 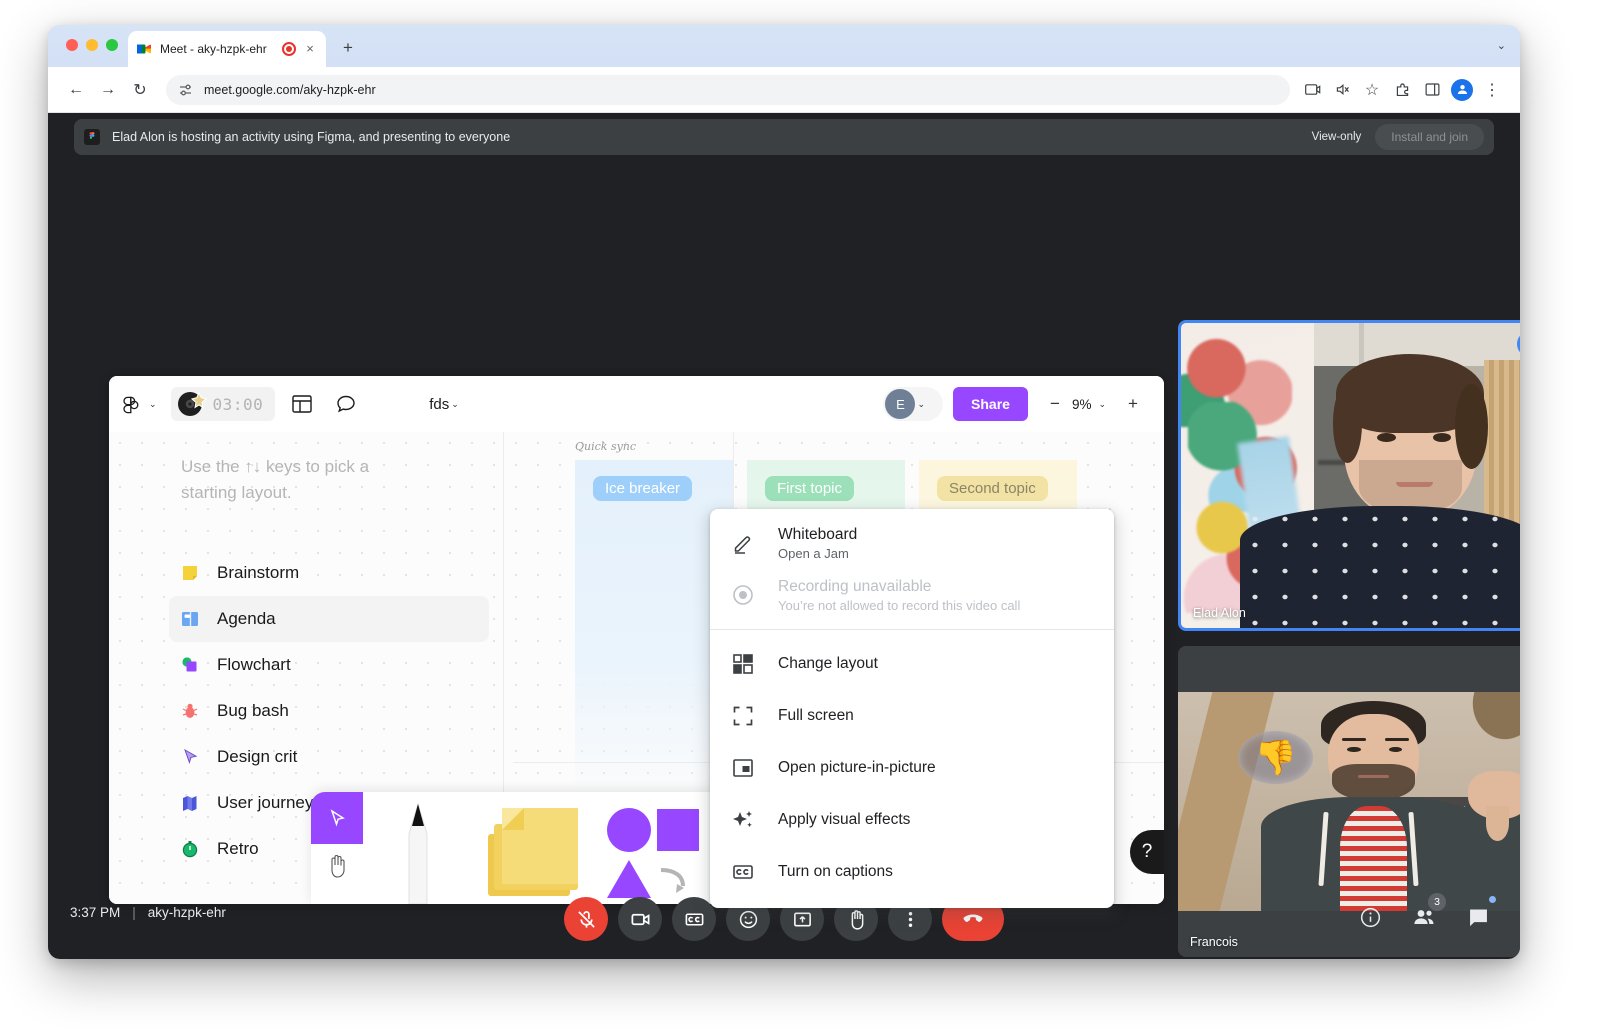 What do you see at coordinates (743, 872) in the screenshot?
I see `closed-captions-icon` at bounding box center [743, 872].